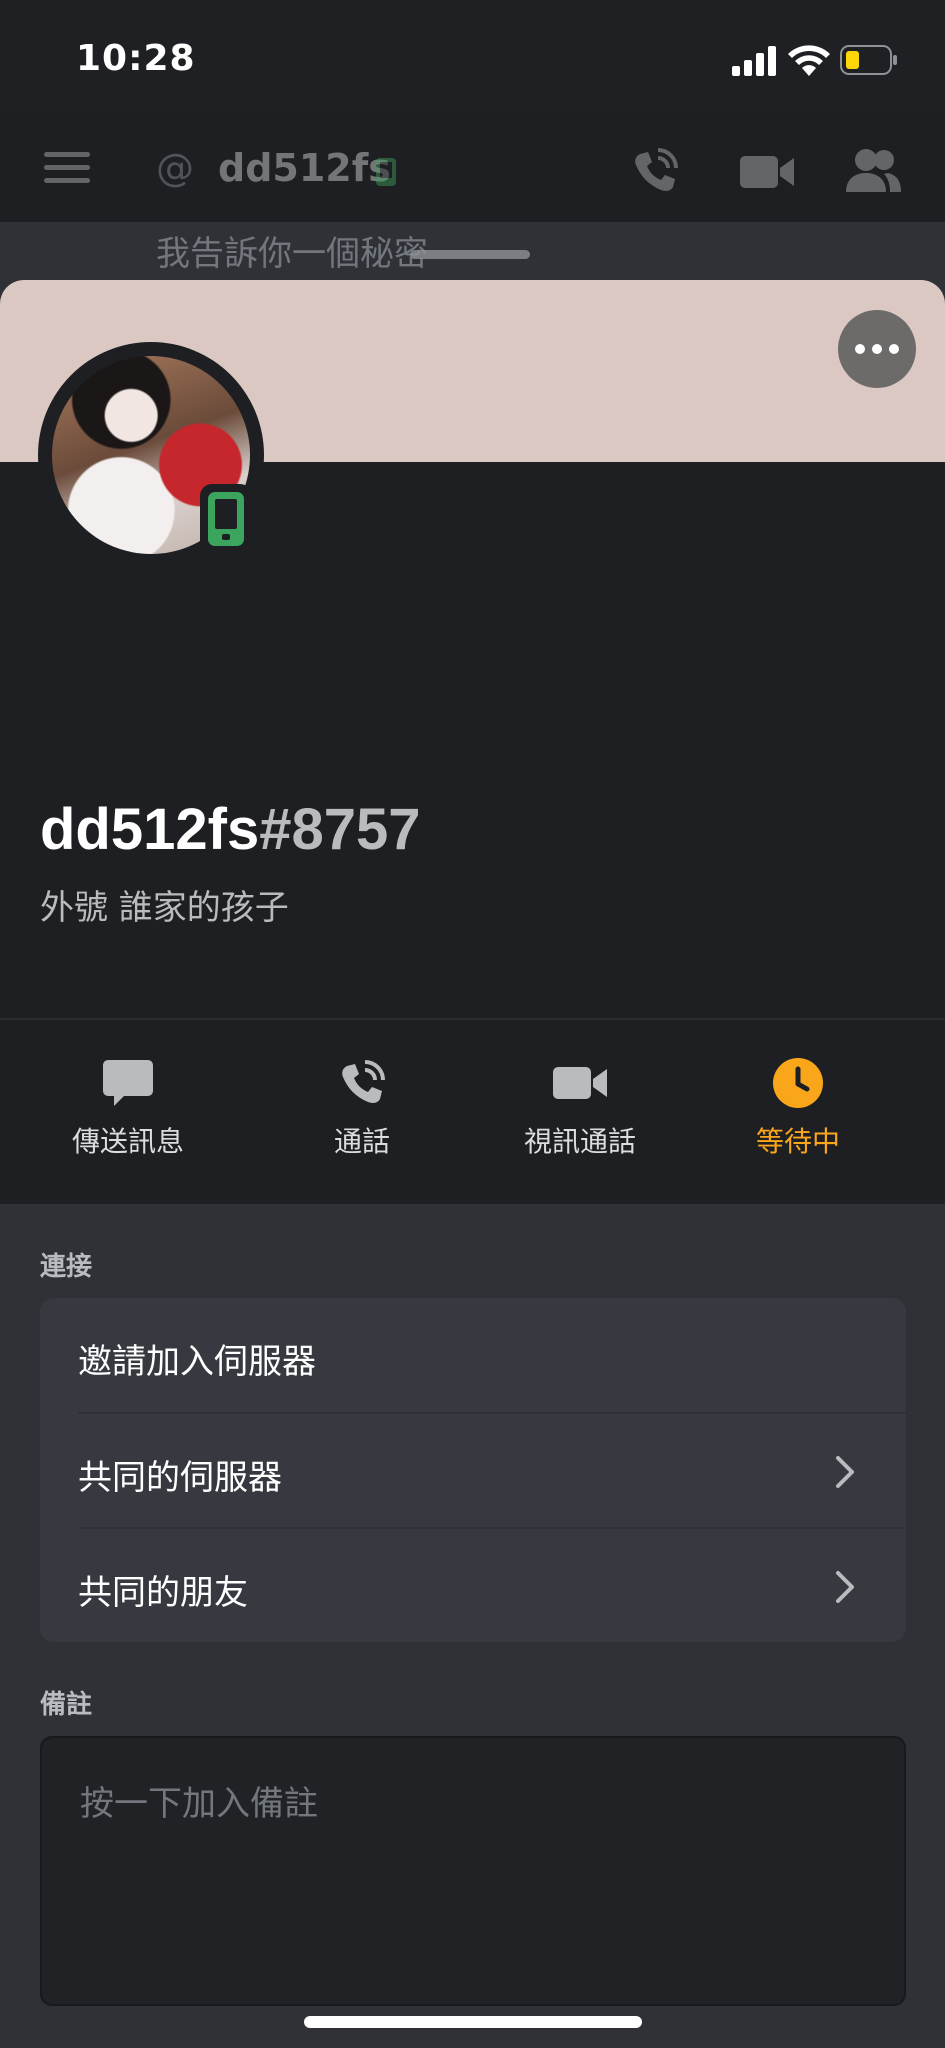  What do you see at coordinates (128, 1083) in the screenshot?
I see `chat-bubble-icon` at bounding box center [128, 1083].